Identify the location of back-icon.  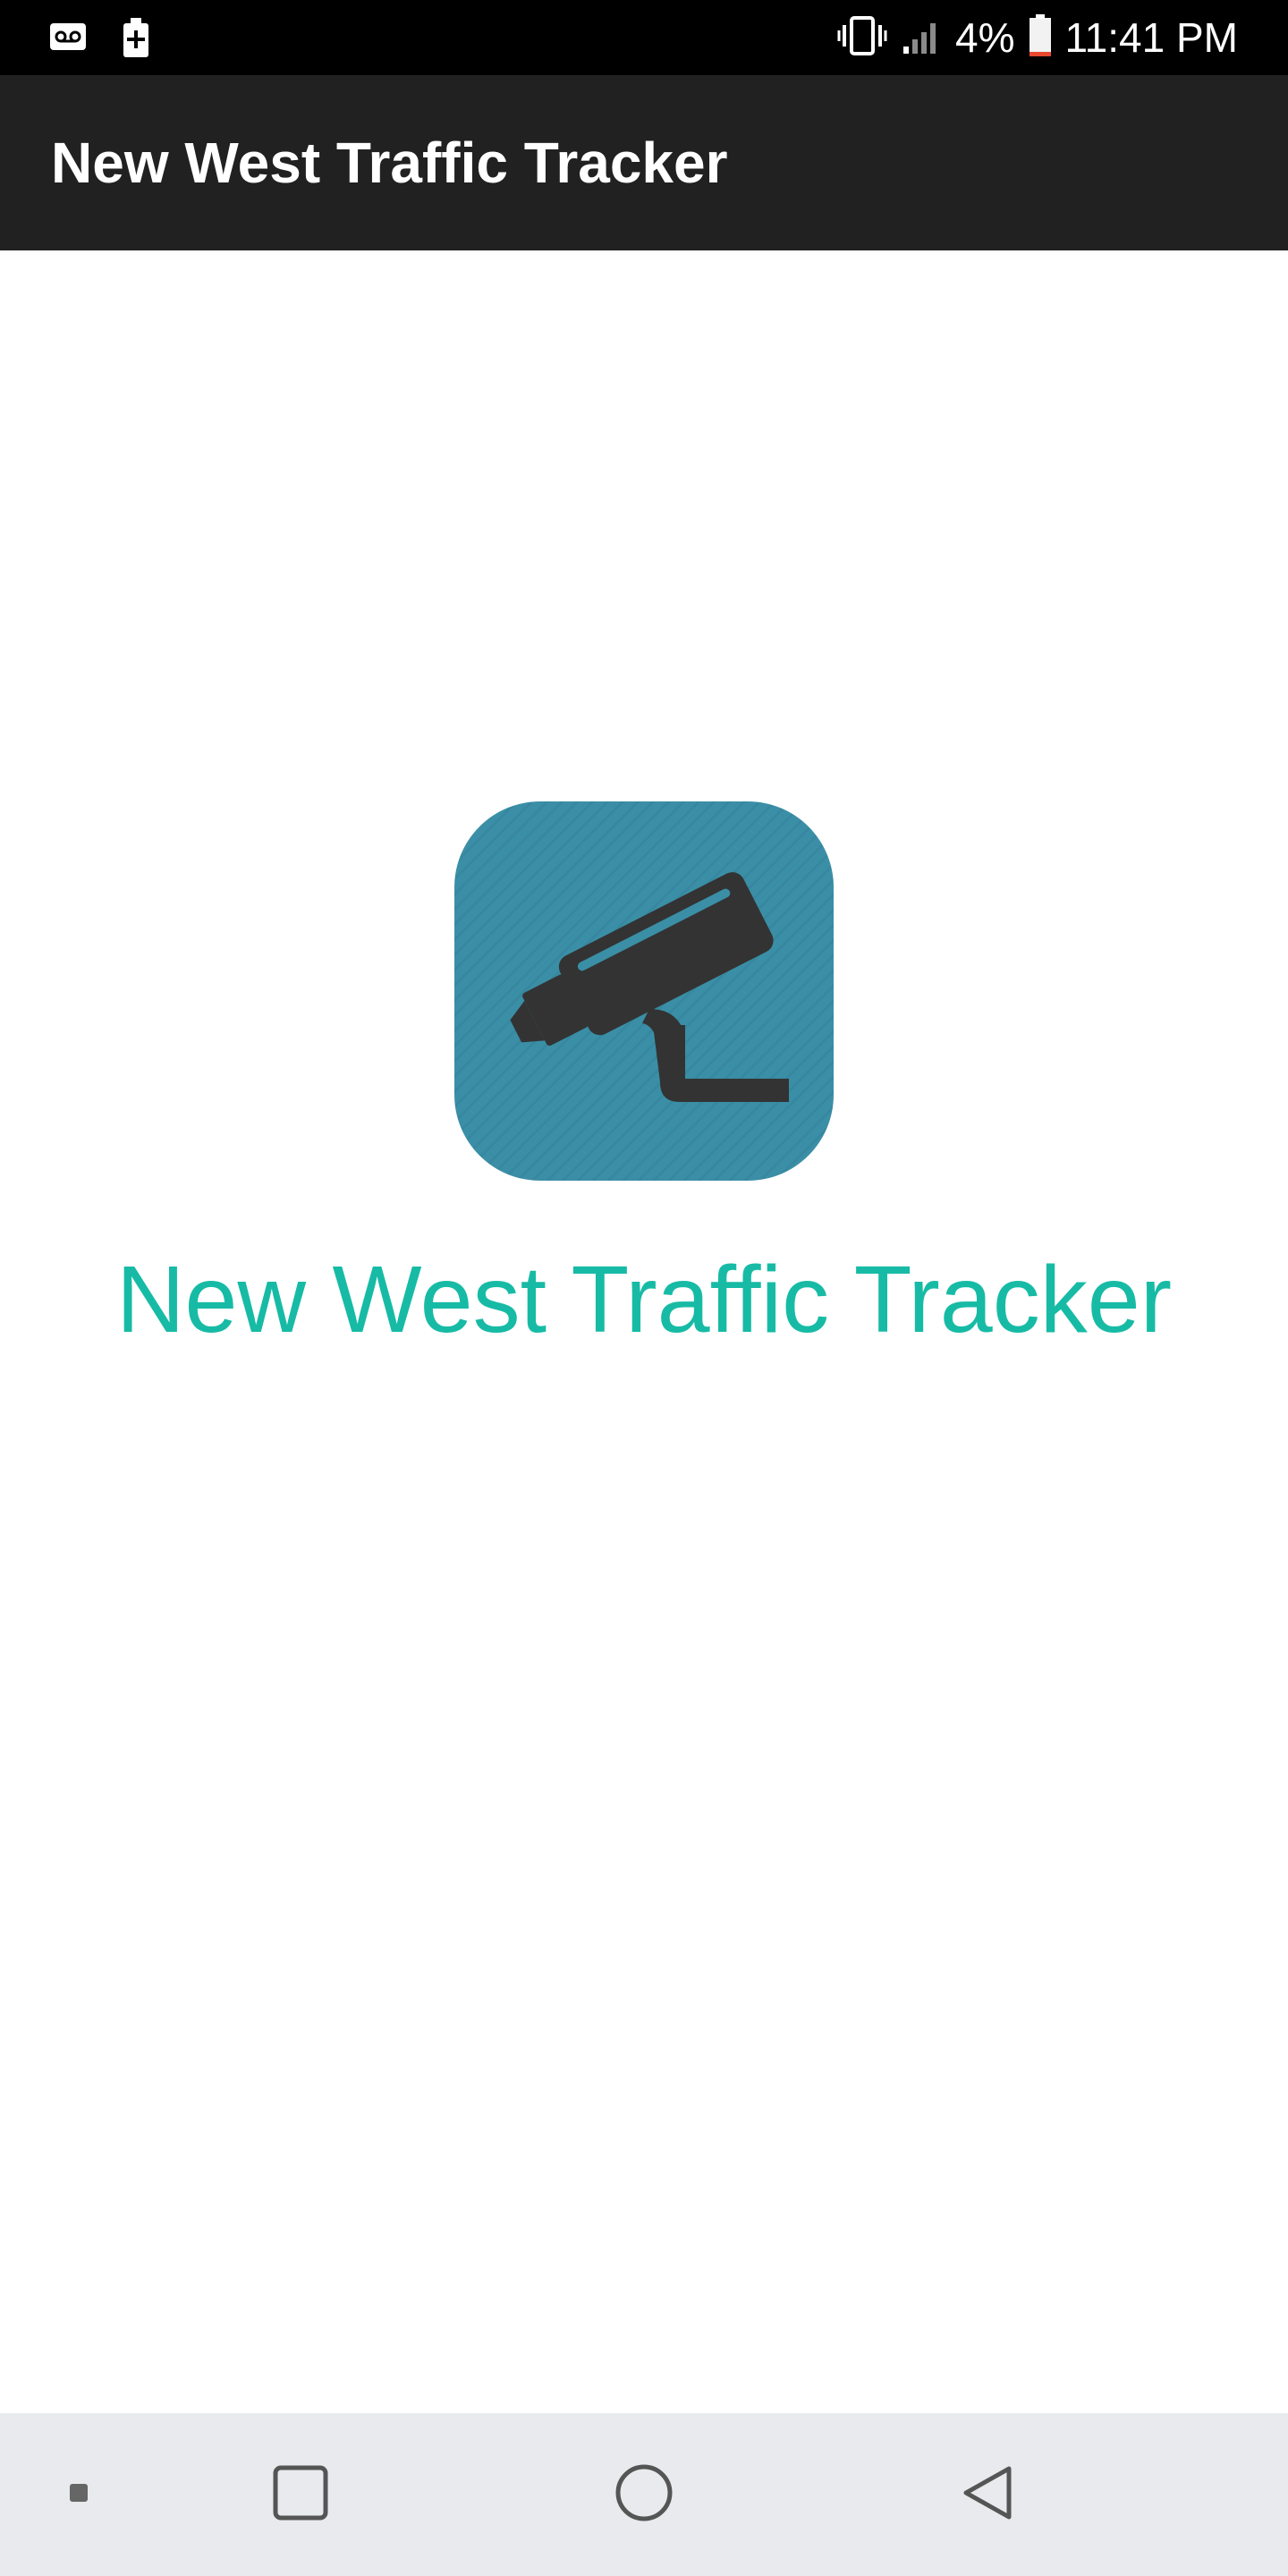
(987, 2495).